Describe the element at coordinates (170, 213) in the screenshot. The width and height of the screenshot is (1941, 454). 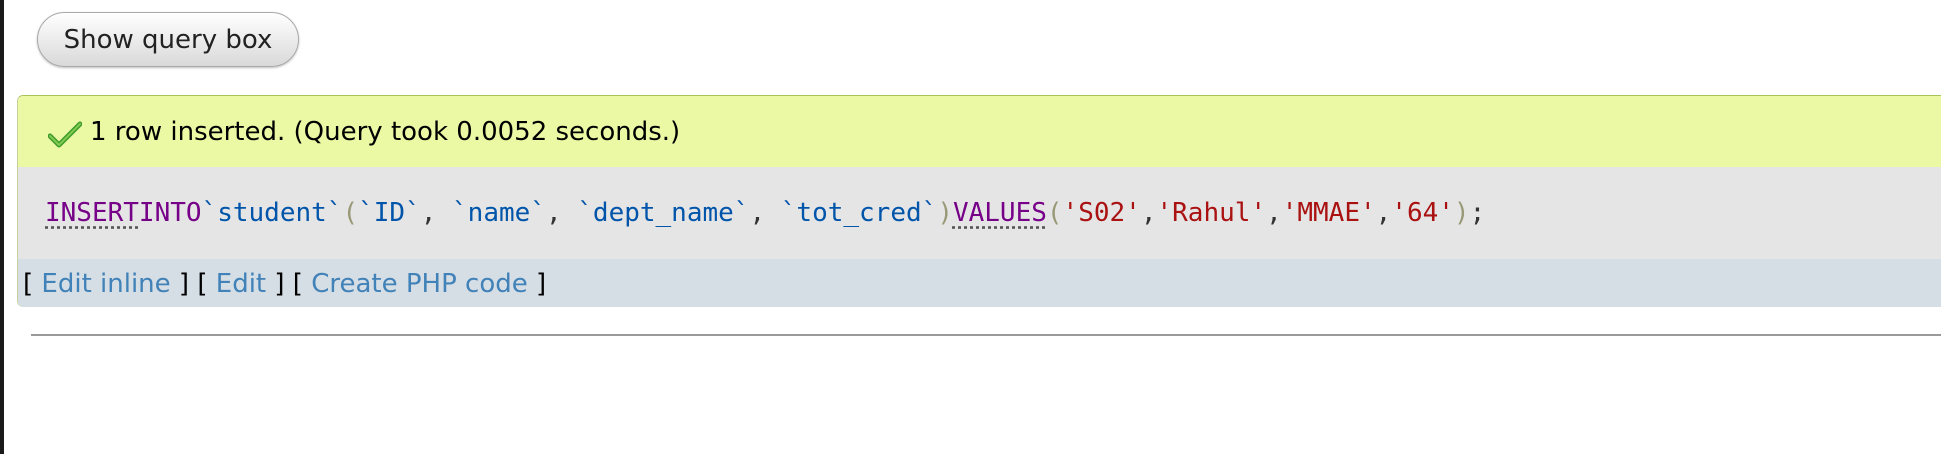
I see `sql-keyword-into: INTO` at that location.